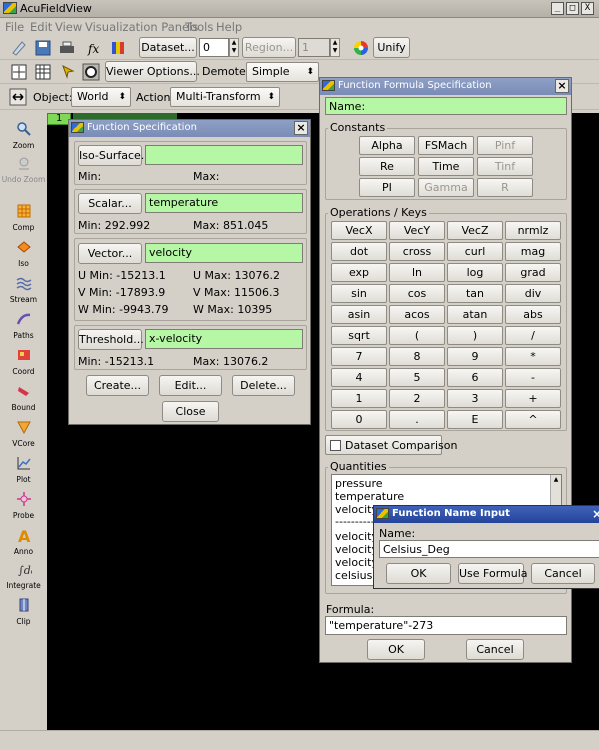  Describe the element at coordinates (418, 573) in the screenshot. I see `name-input-ok-button: OK` at that location.